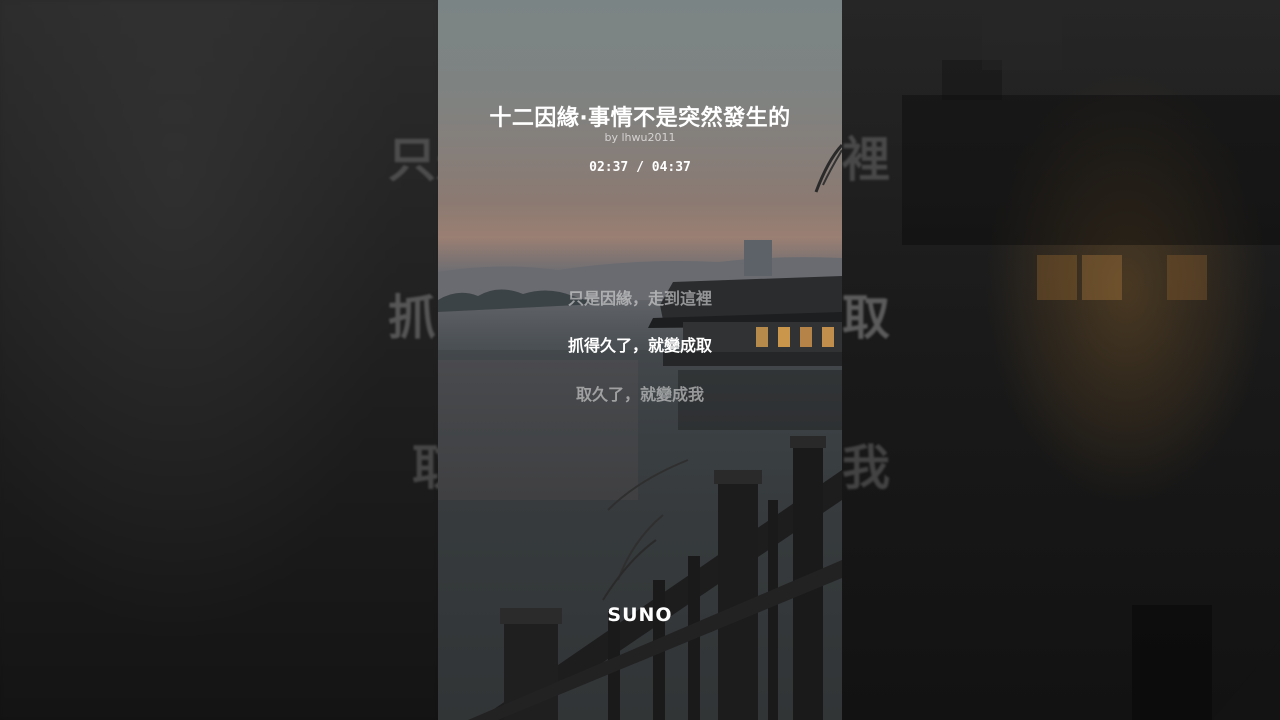  Describe the element at coordinates (639, 345) in the screenshot. I see `lyric-current-line: 抓得久了，就變成取` at that location.